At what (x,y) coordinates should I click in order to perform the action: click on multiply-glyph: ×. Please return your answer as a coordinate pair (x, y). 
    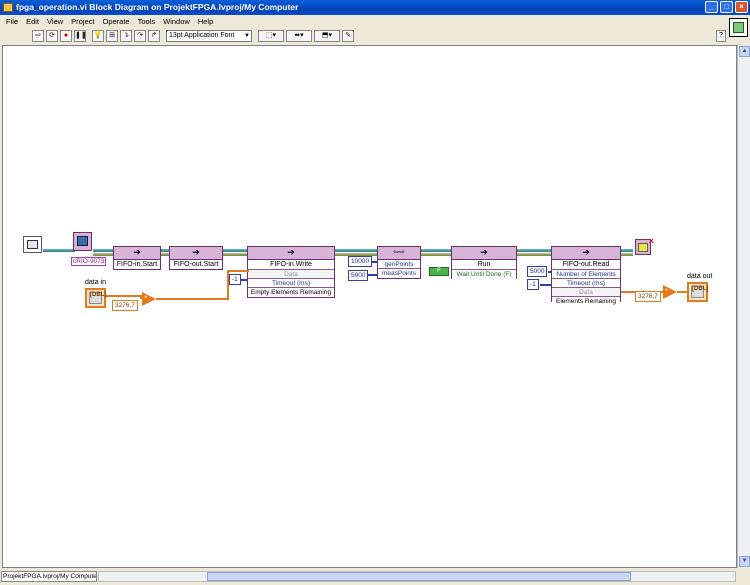
    Looking at the image, I should click on (146, 298).